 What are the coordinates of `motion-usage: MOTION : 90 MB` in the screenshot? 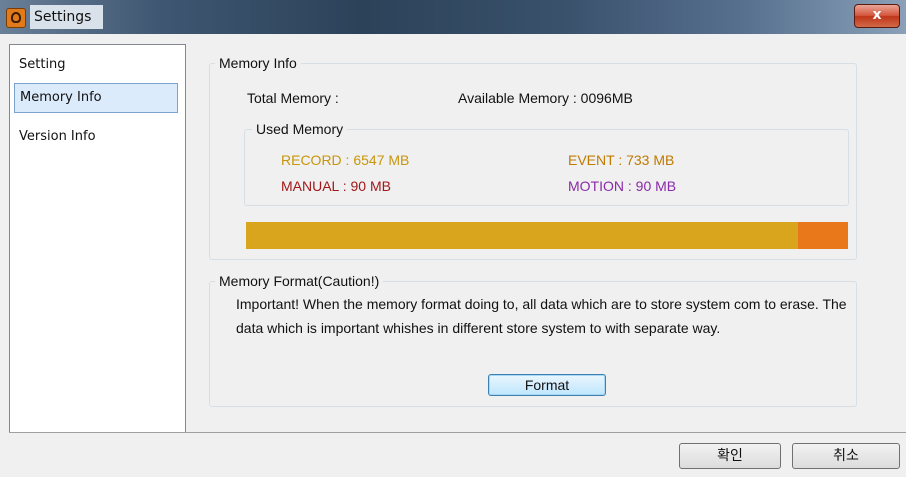 It's located at (622, 186).